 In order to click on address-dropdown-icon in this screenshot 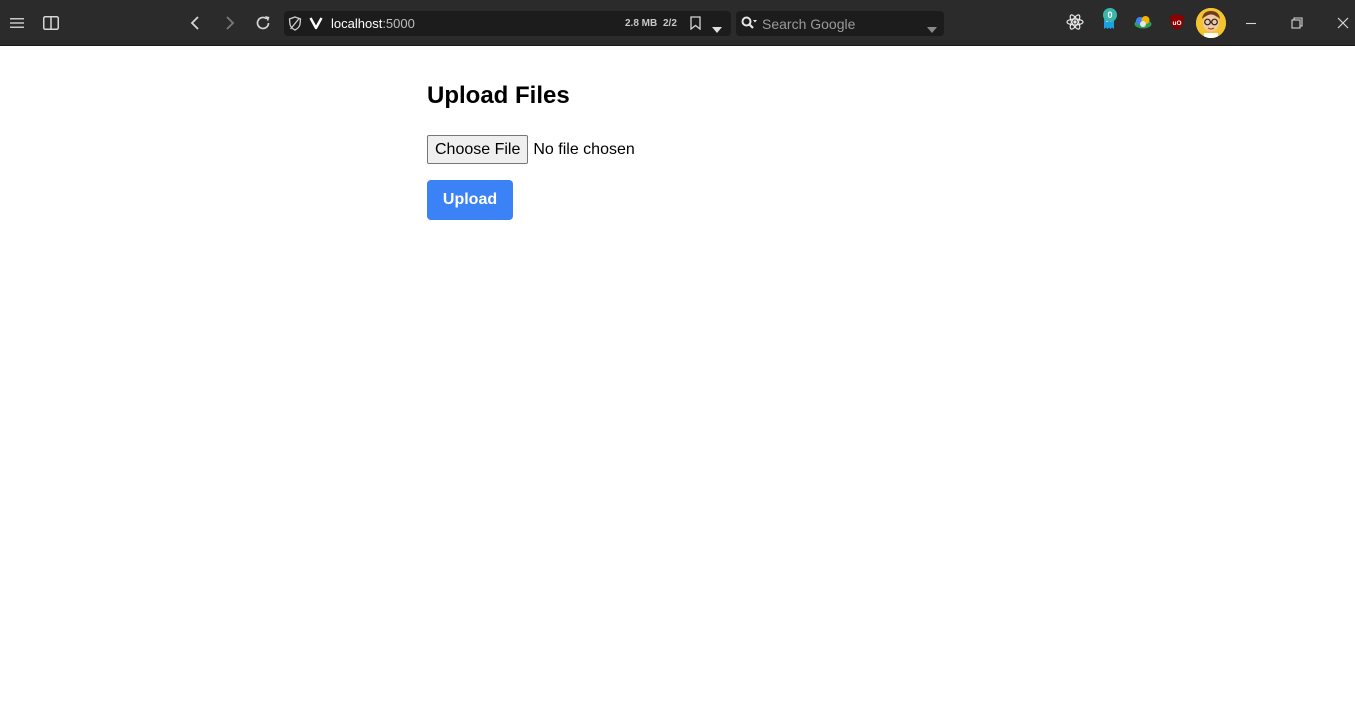, I will do `click(717, 29)`.